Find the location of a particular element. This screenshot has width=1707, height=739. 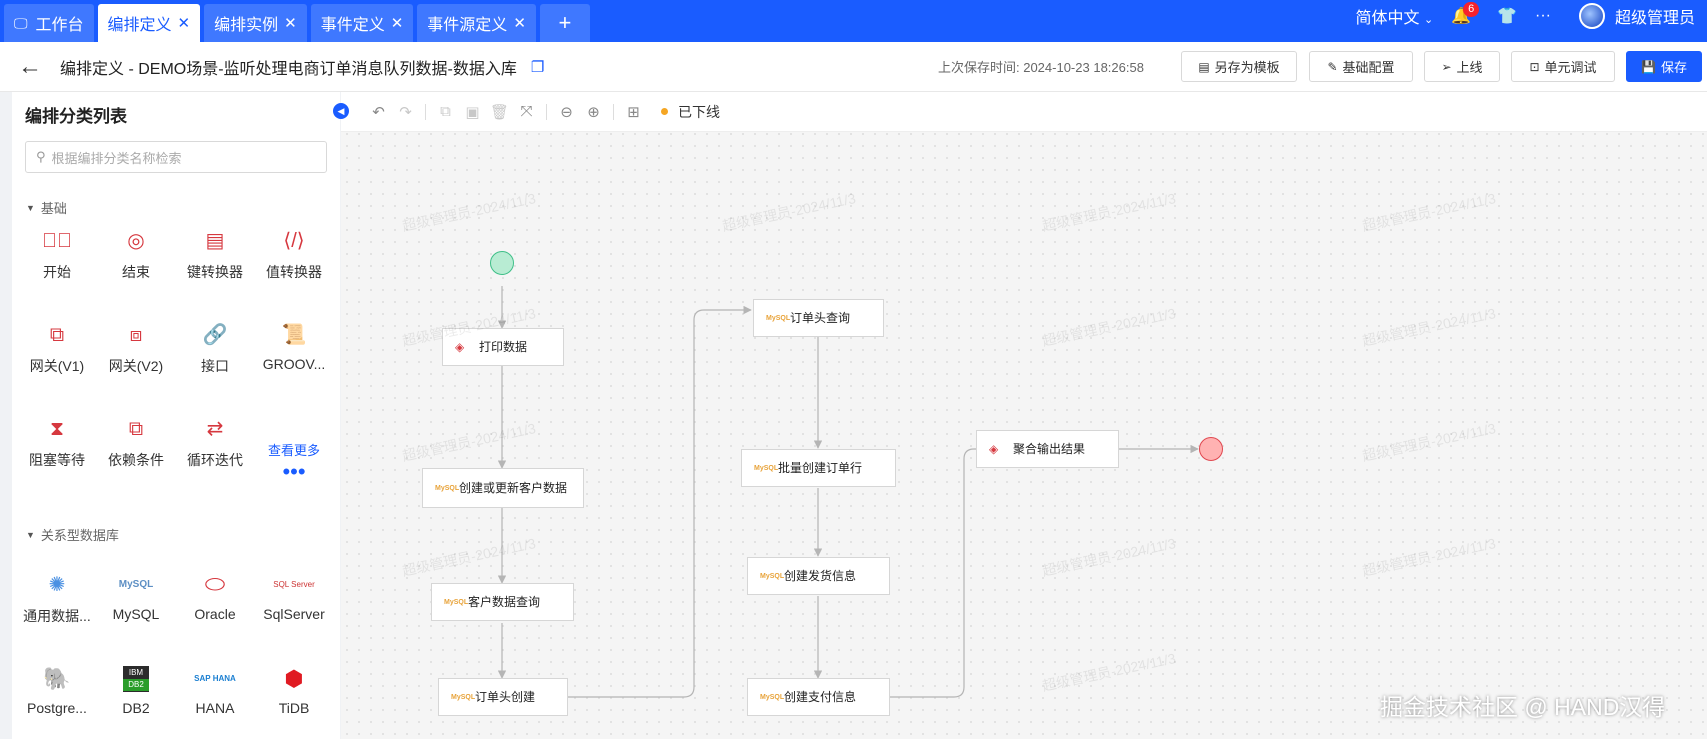

unit-test-button: ⊡ 单元调试 is located at coordinates (1563, 66).